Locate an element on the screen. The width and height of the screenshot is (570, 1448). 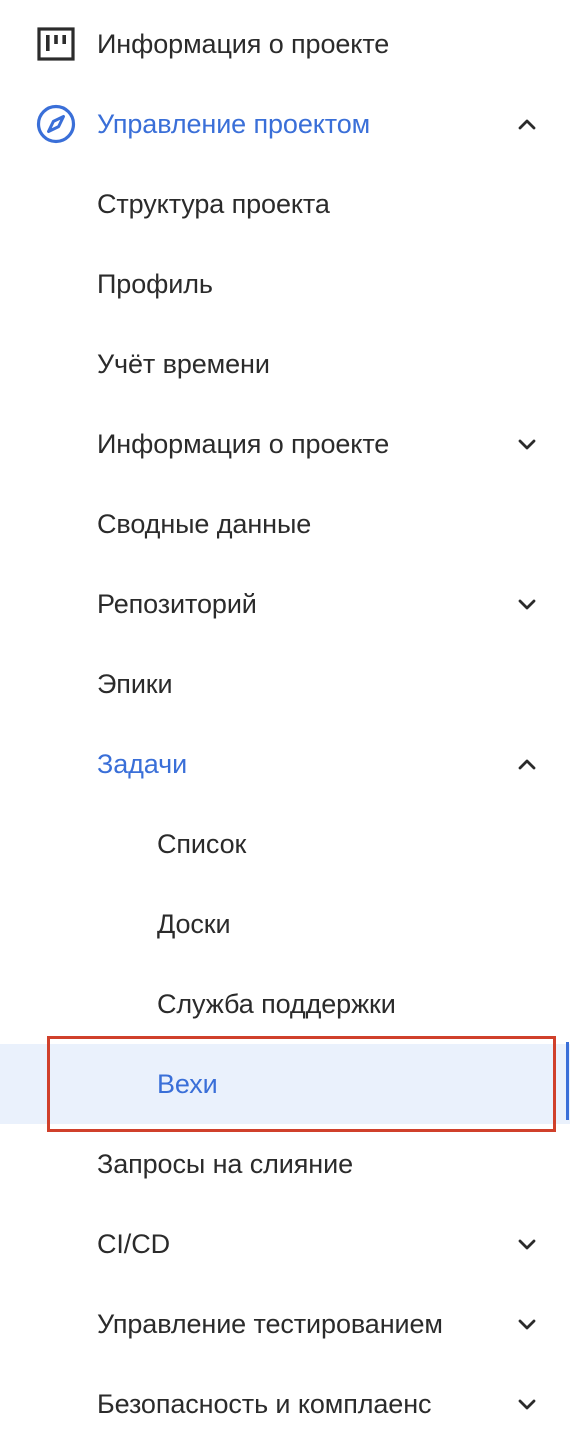
nav-item-label: Репозиторий is located at coordinates (177, 604).